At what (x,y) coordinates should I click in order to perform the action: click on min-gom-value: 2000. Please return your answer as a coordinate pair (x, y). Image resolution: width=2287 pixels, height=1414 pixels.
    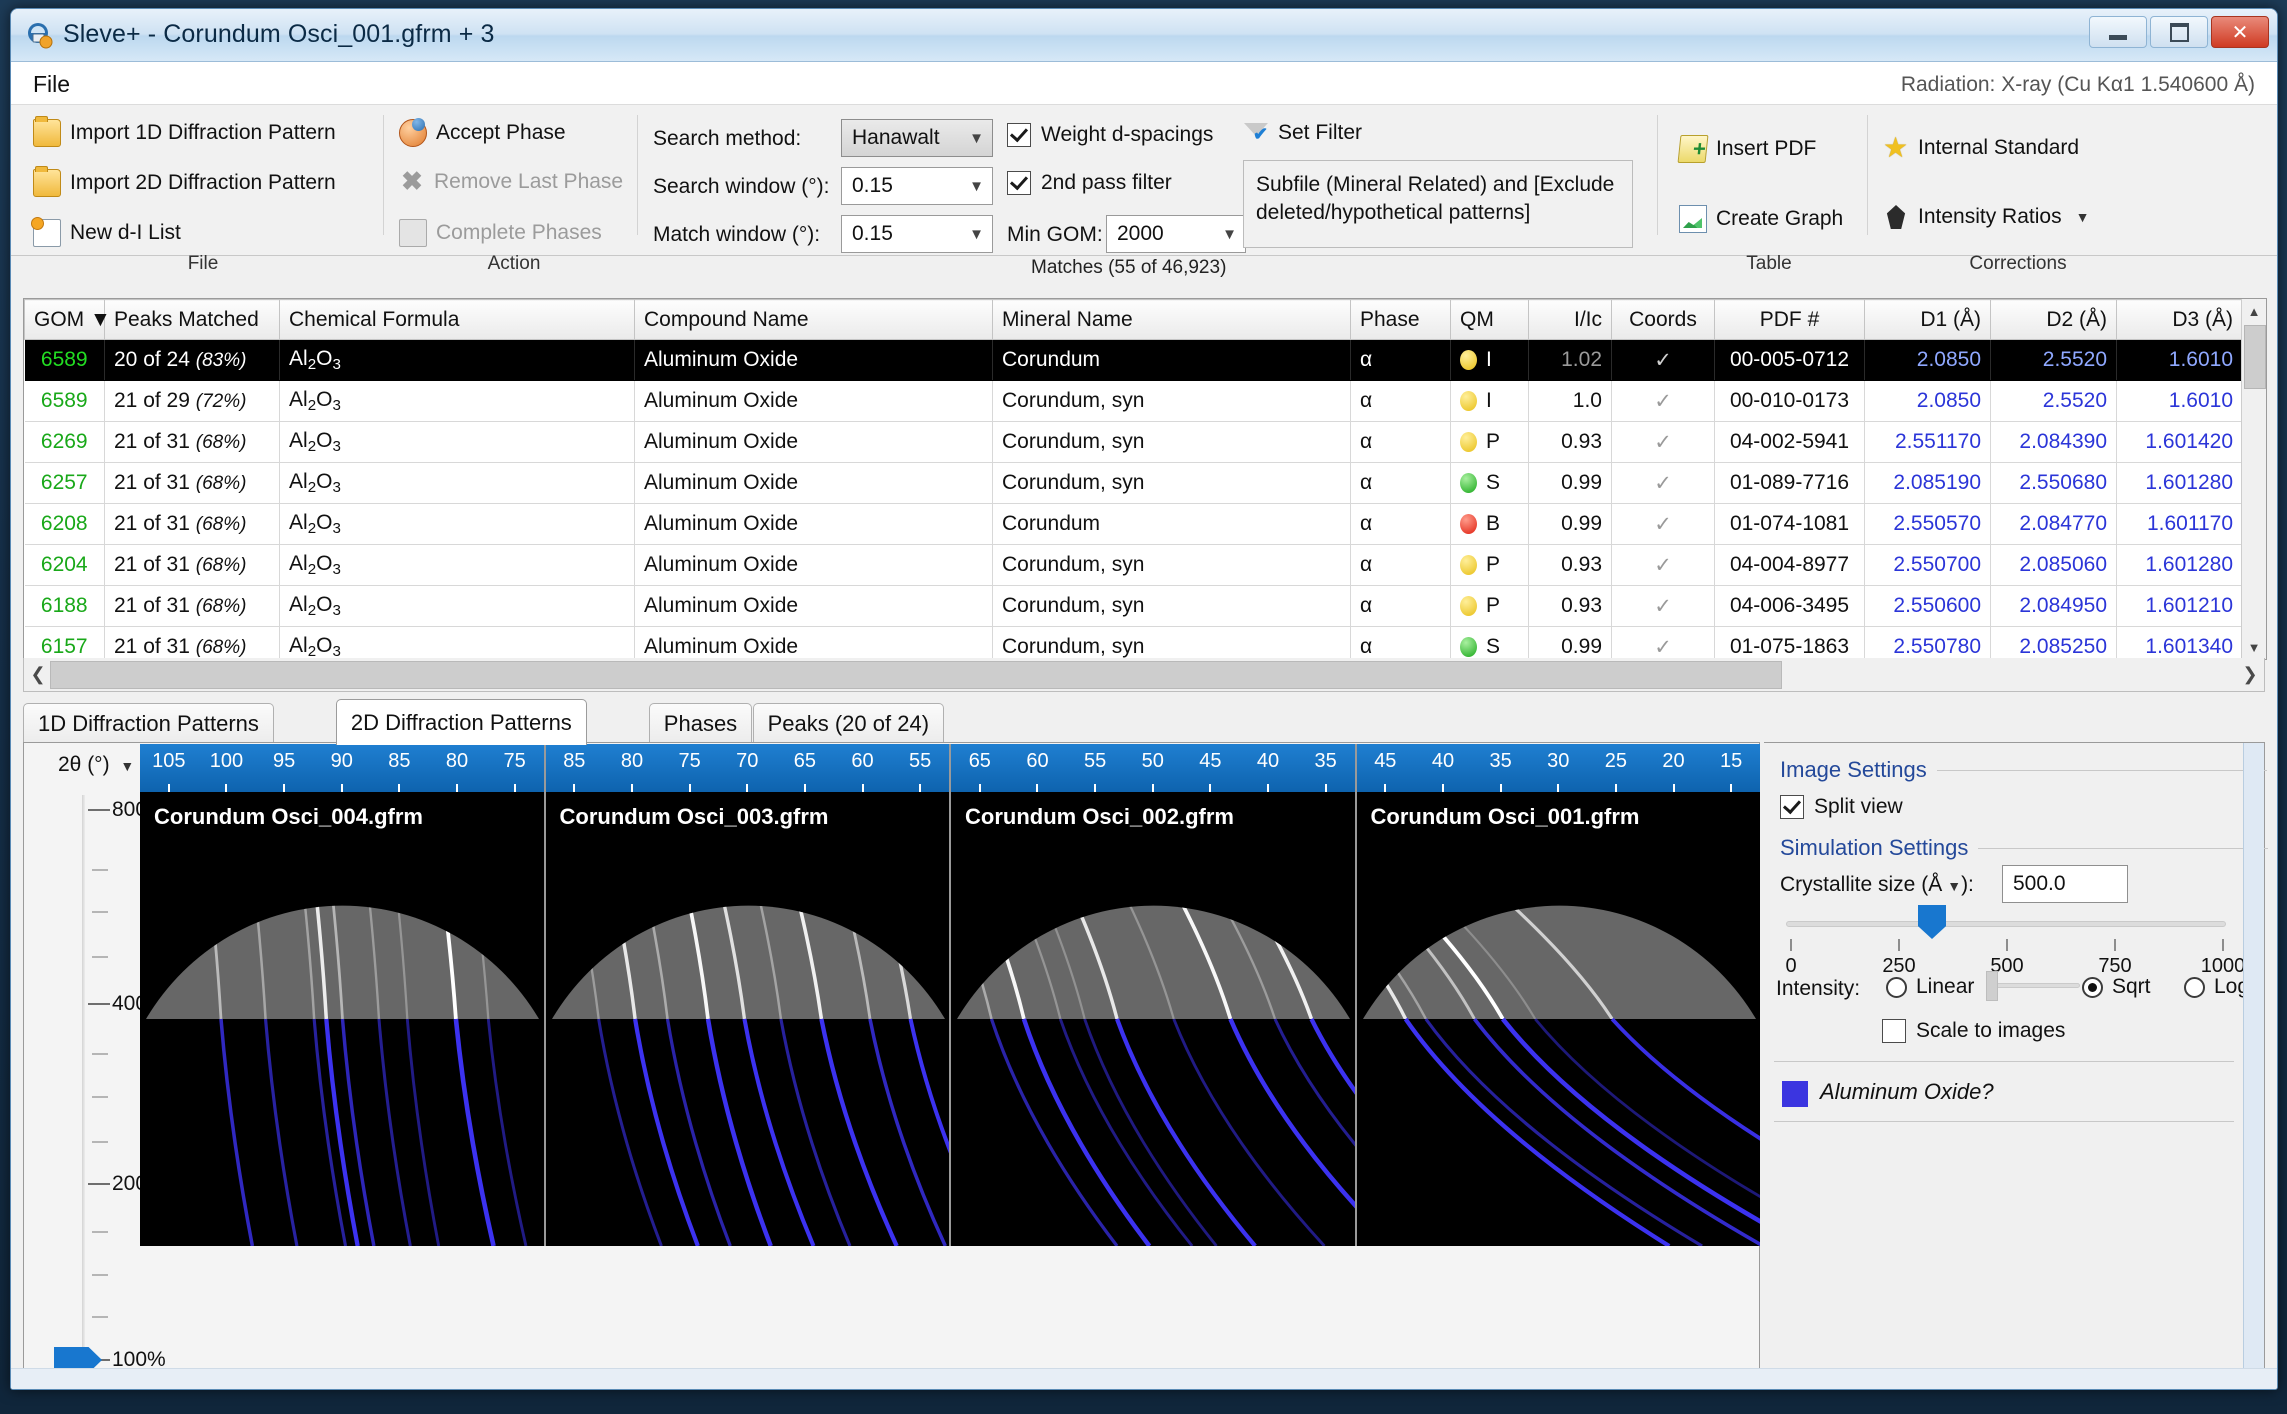
    Looking at the image, I should click on (1140, 233).